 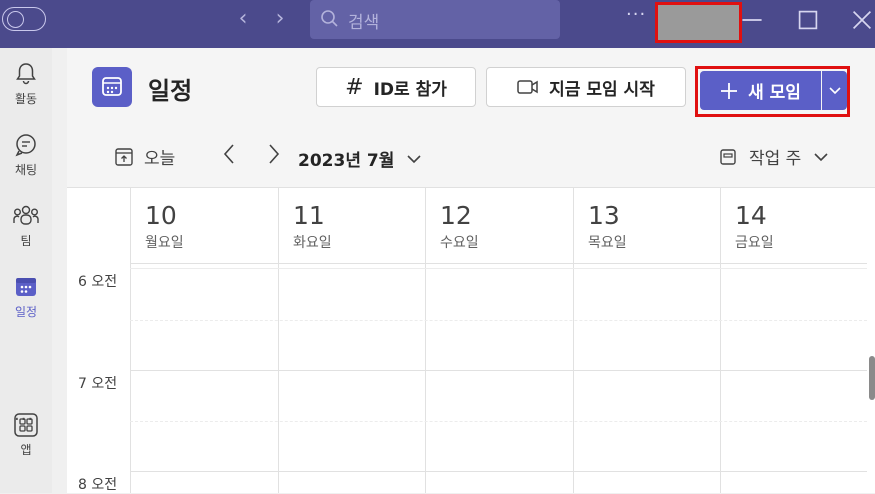 I want to click on rail-label: 팀, so click(x=26, y=241).